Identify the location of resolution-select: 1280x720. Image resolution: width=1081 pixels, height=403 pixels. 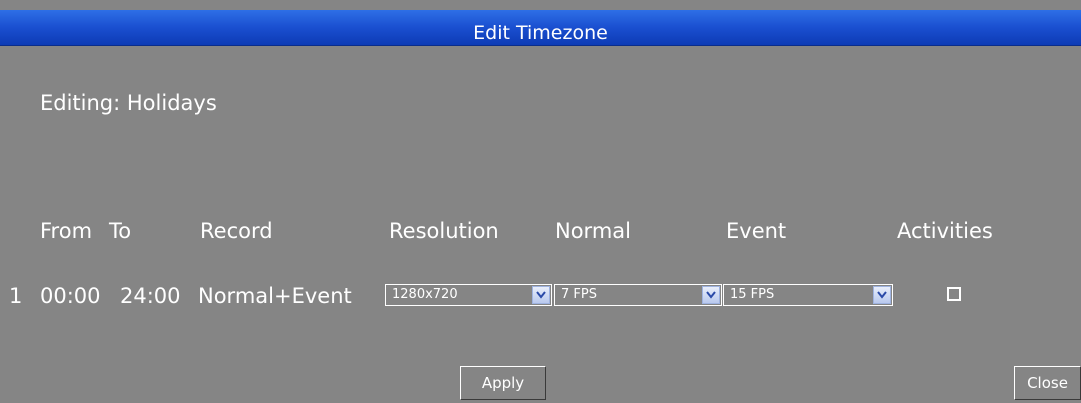
(468, 295).